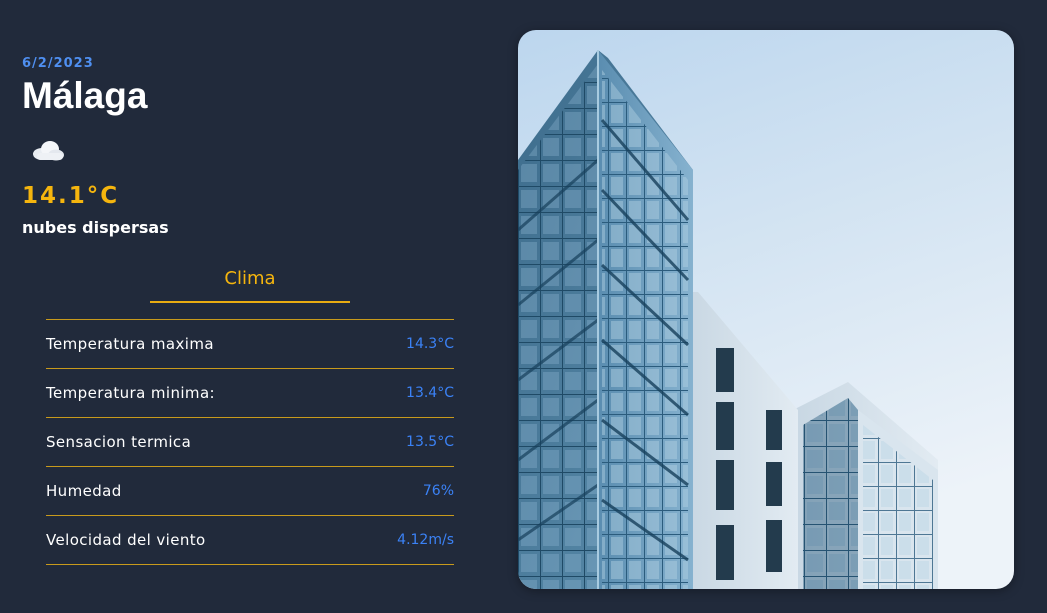 The height and width of the screenshot is (613, 1047). I want to click on table-row: Temperatura maxima 14.3°C, so click(250, 344).